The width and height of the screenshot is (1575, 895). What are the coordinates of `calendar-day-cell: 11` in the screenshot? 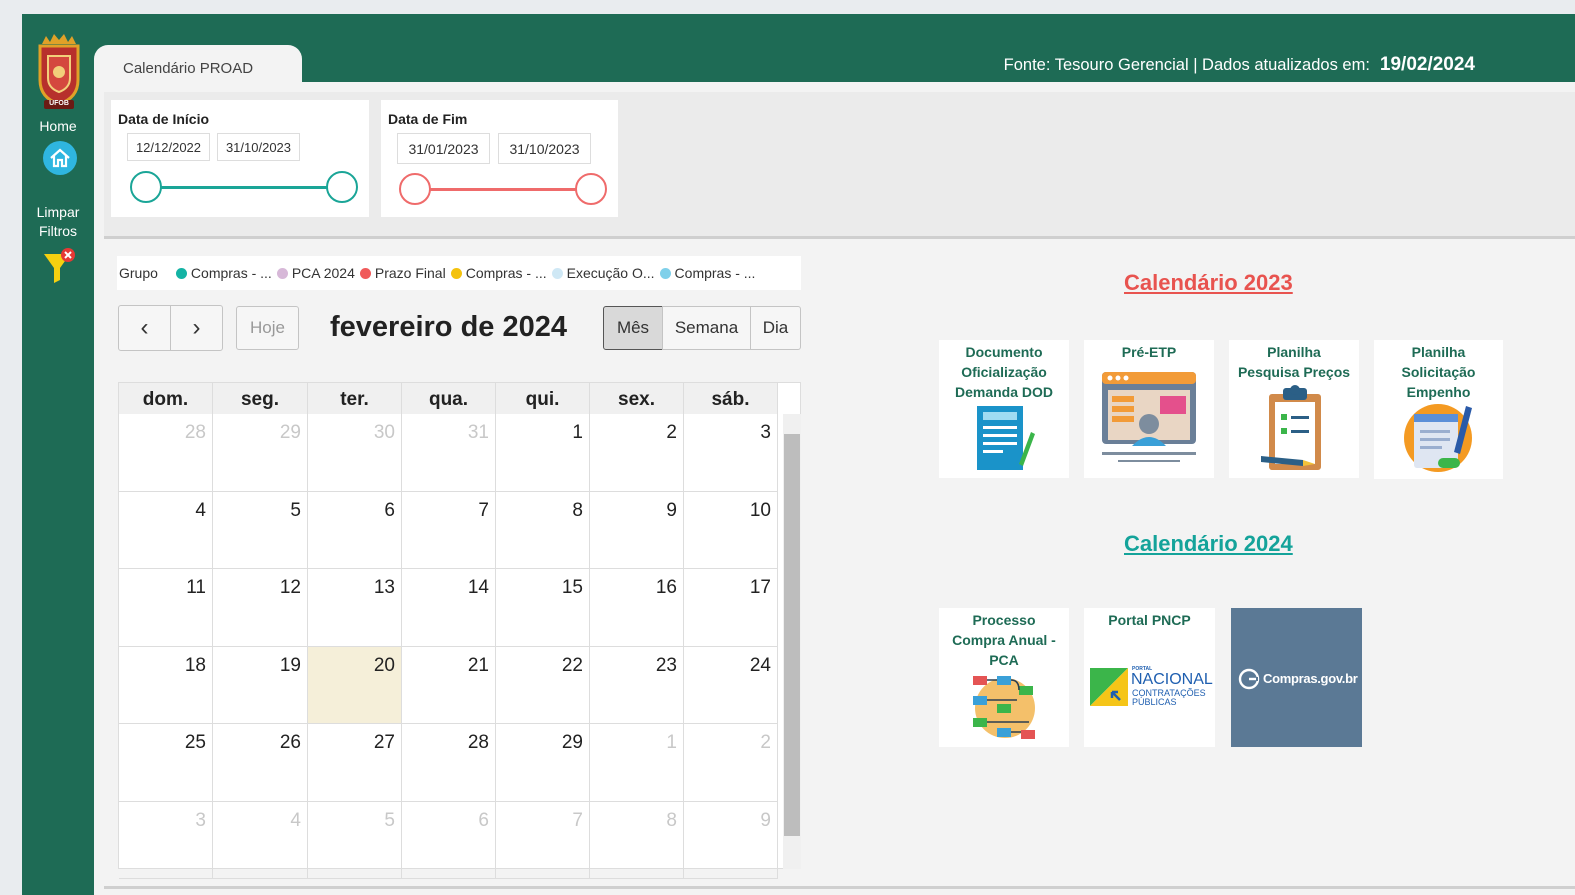 It's located at (166, 608).